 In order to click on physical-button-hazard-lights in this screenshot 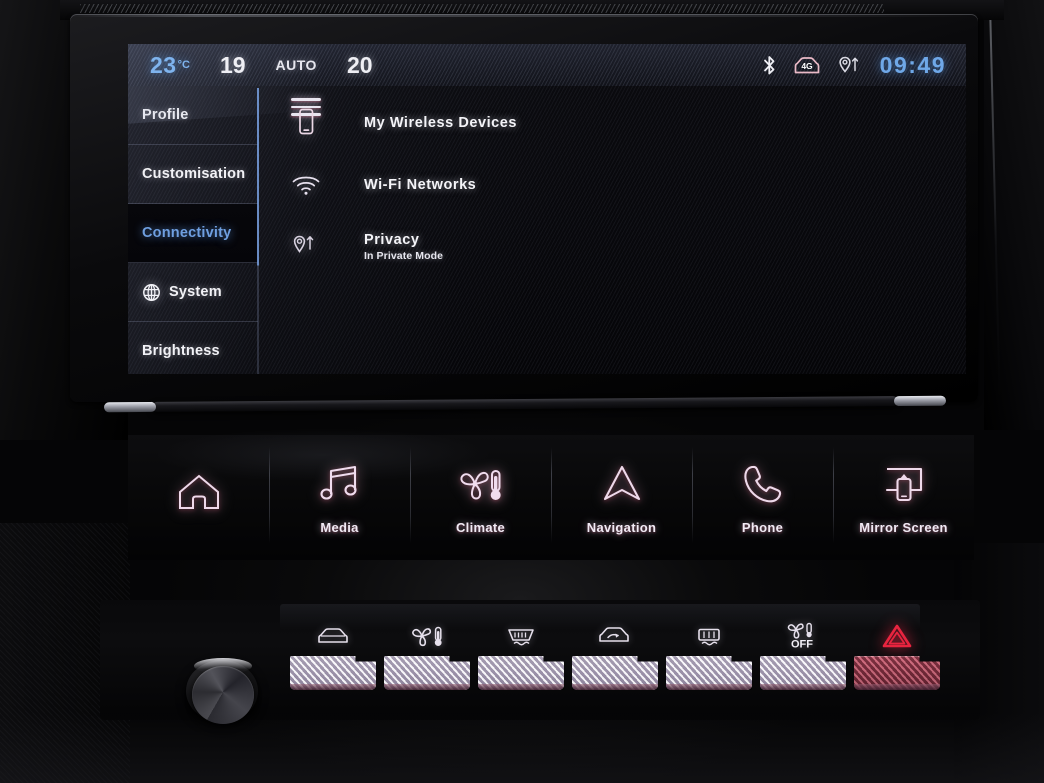, I will do `click(897, 655)`.